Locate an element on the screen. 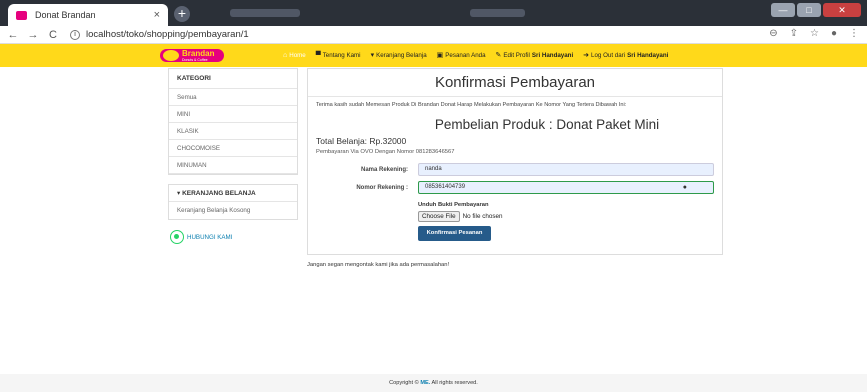 The image size is (867, 392). kategori-item-chocomoise: CHOCOMOISE is located at coordinates (233, 148).